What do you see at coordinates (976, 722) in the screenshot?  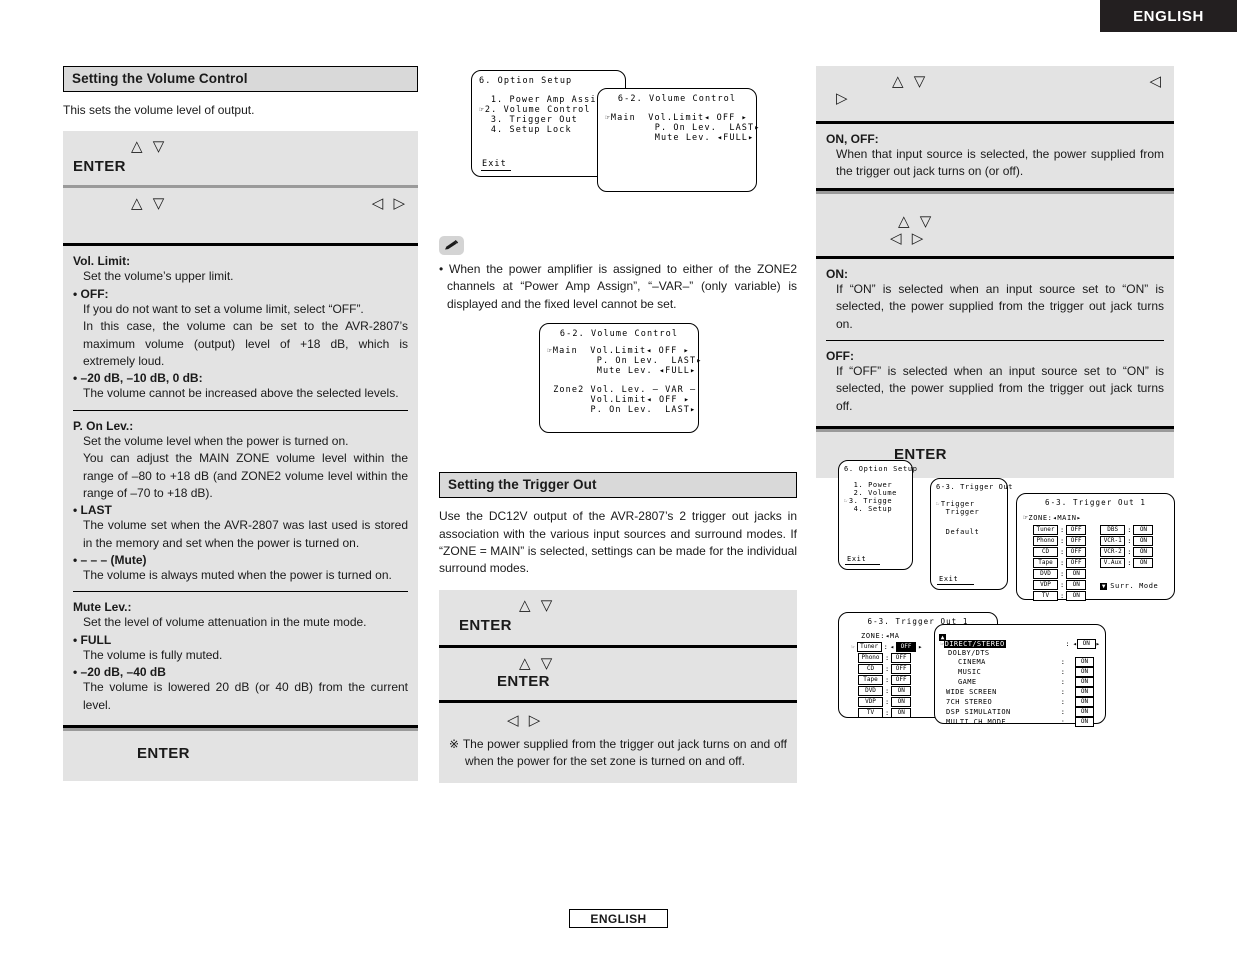 I see `mode-label: MULTI CH MODE` at bounding box center [976, 722].